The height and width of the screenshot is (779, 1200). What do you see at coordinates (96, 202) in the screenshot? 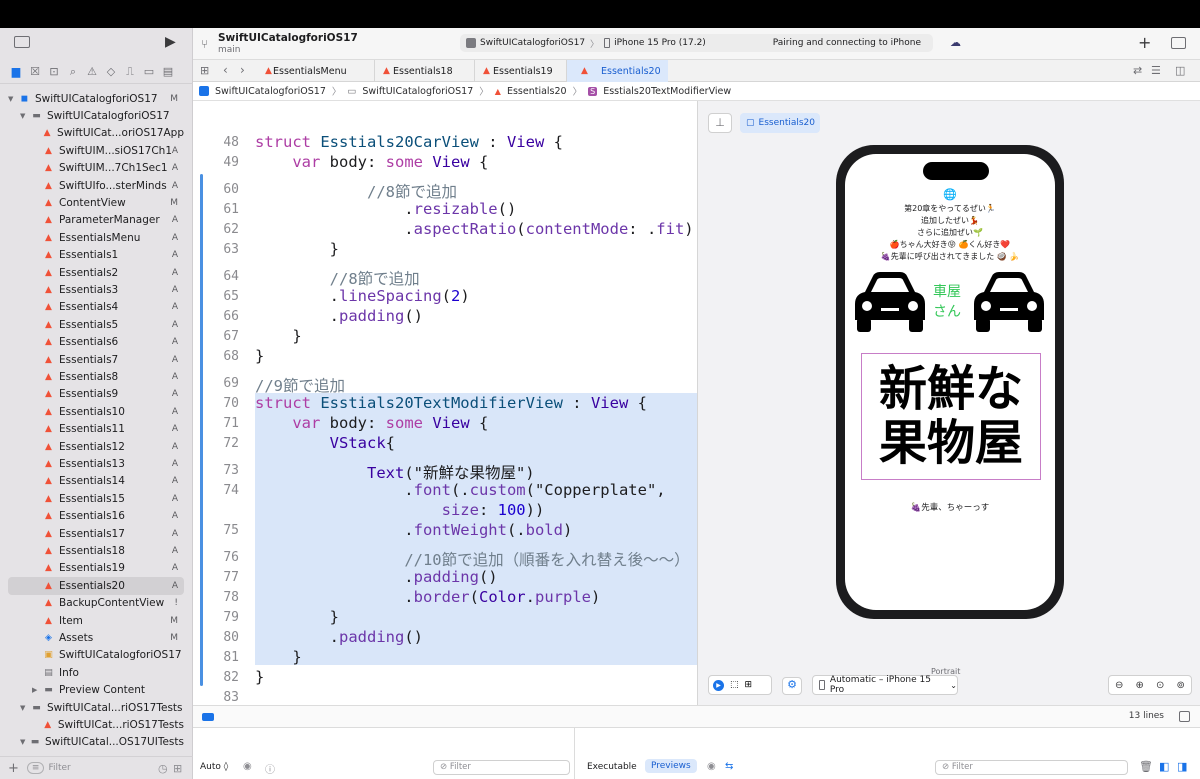
I see `tree-item: ▲ ContentView M` at bounding box center [96, 202].